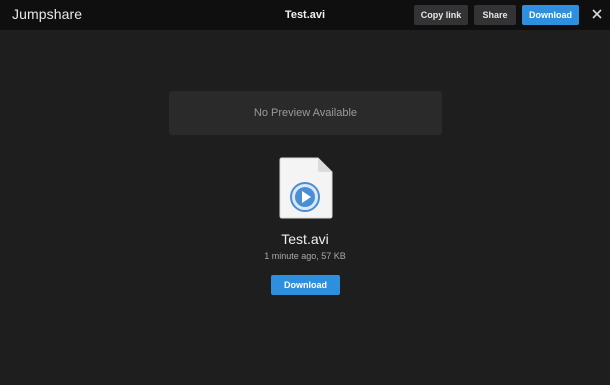  Describe the element at coordinates (306, 188) in the screenshot. I see `video-file-icon` at that location.